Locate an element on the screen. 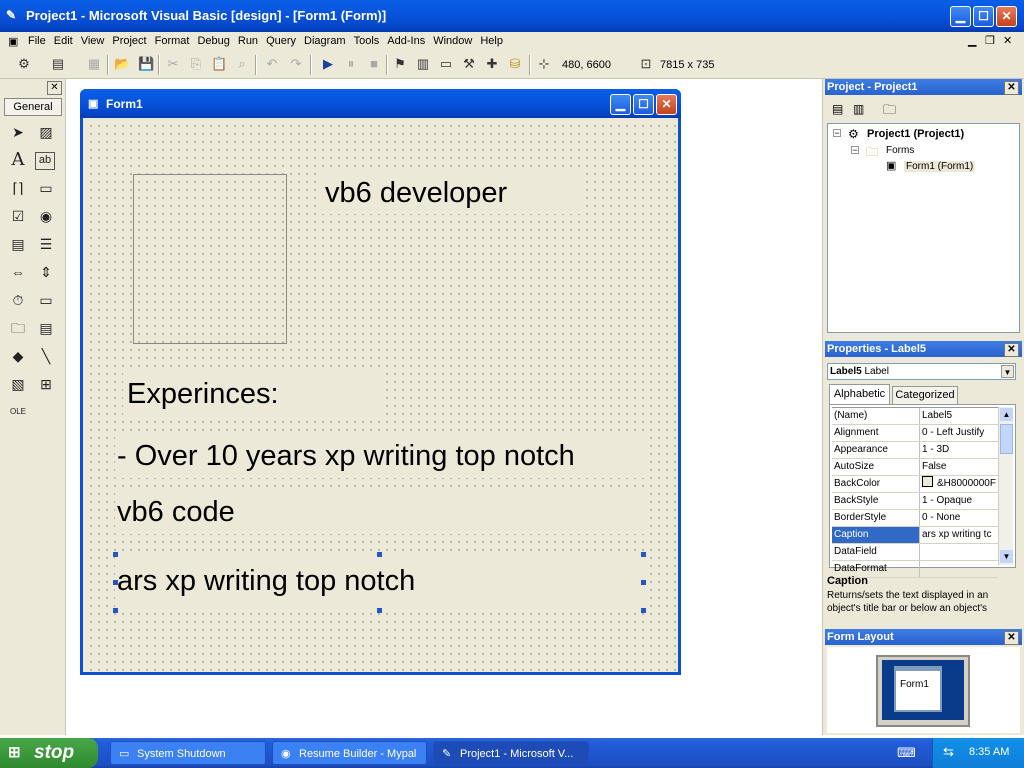  tree-folder-collapse-icon: − is located at coordinates (855, 150).